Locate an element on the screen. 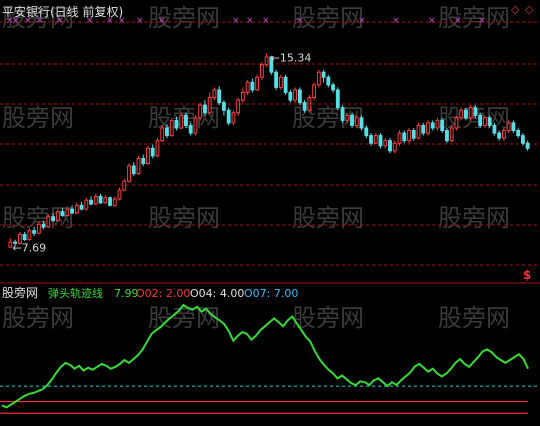 The width and height of the screenshot is (540, 426). dollar-marker-icon: $ is located at coordinates (527, 275).